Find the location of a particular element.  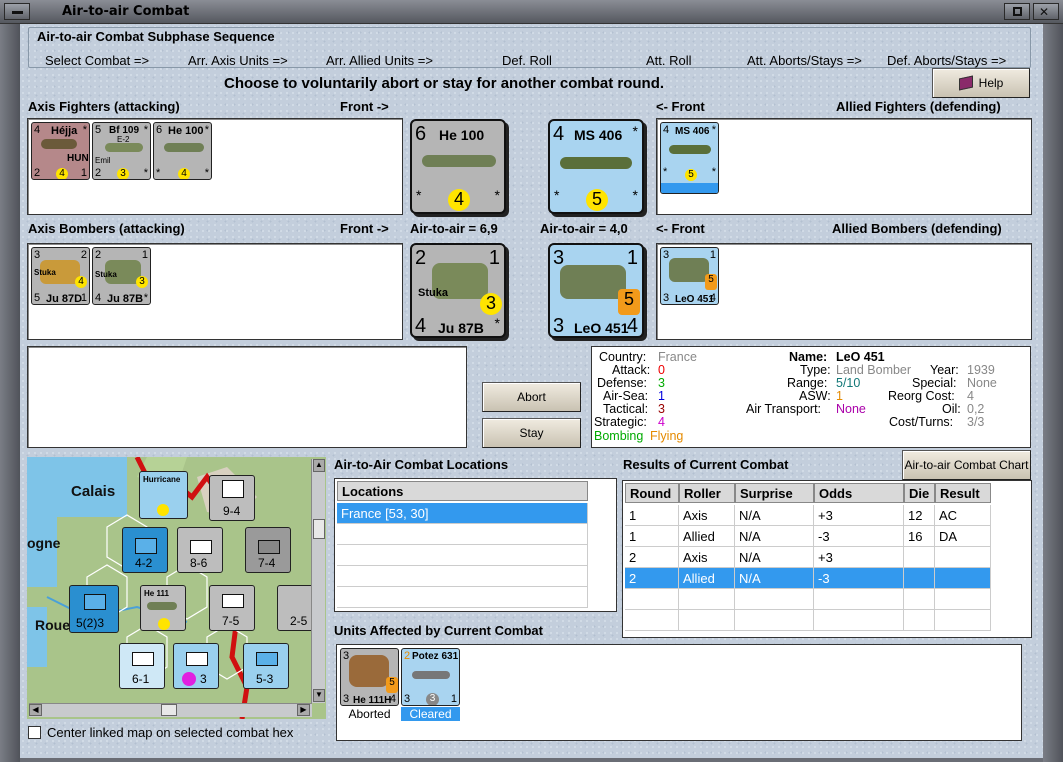

list-item: France [53, 30] is located at coordinates (462, 513).